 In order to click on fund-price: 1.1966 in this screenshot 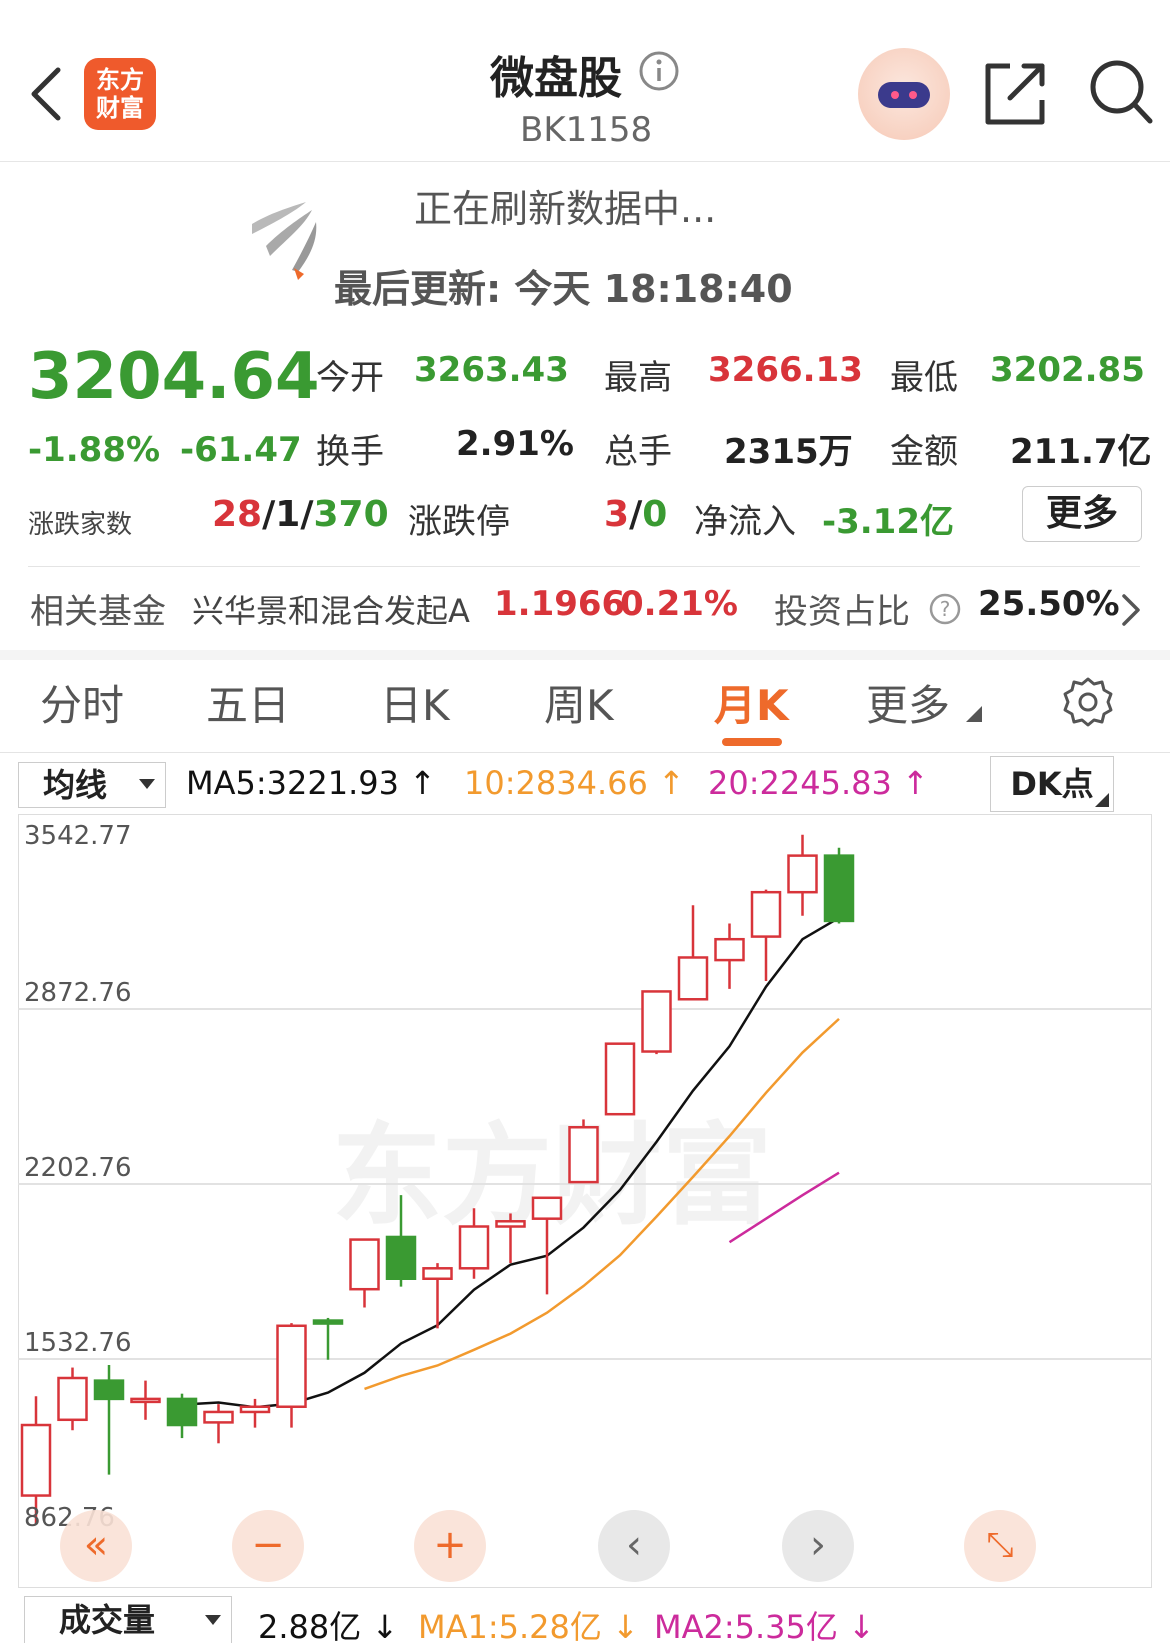, I will do `click(560, 604)`.